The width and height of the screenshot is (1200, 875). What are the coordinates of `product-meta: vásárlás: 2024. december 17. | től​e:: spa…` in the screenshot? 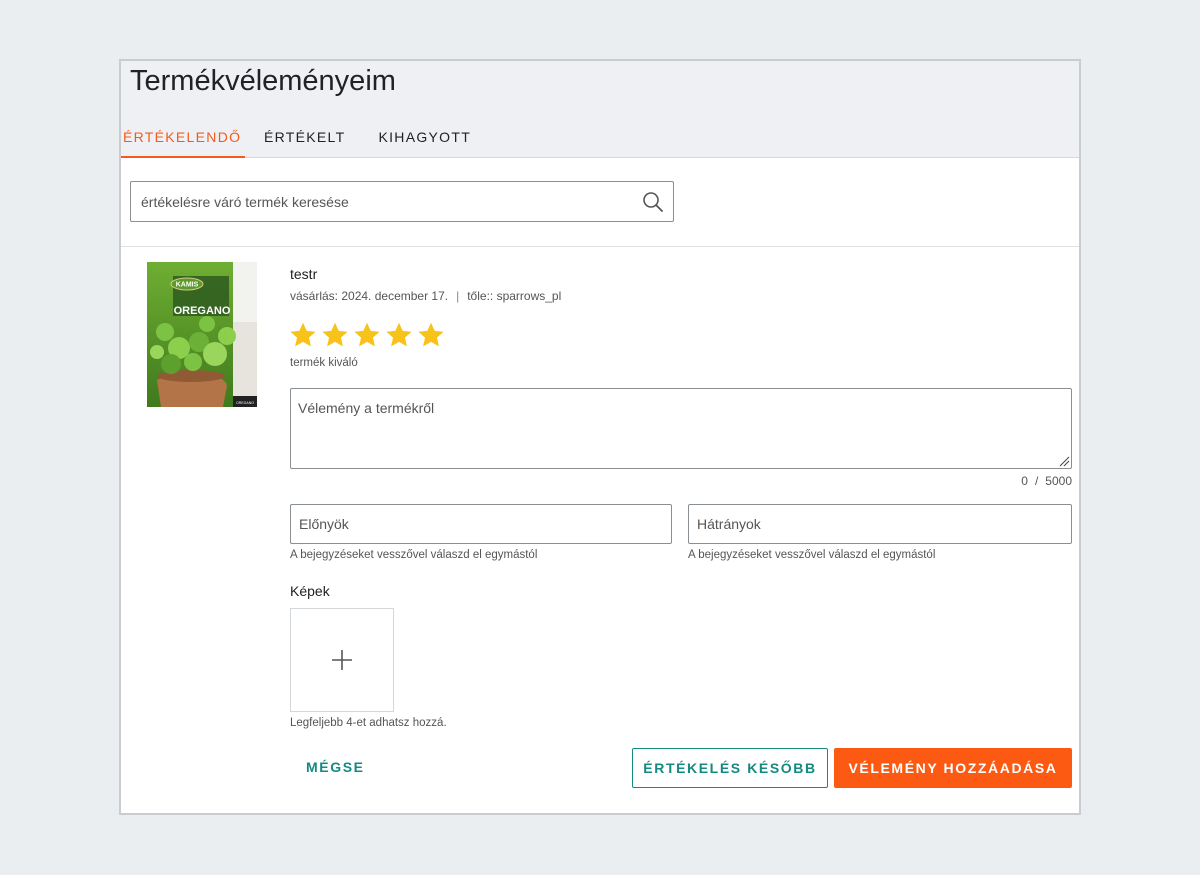 It's located at (425, 296).